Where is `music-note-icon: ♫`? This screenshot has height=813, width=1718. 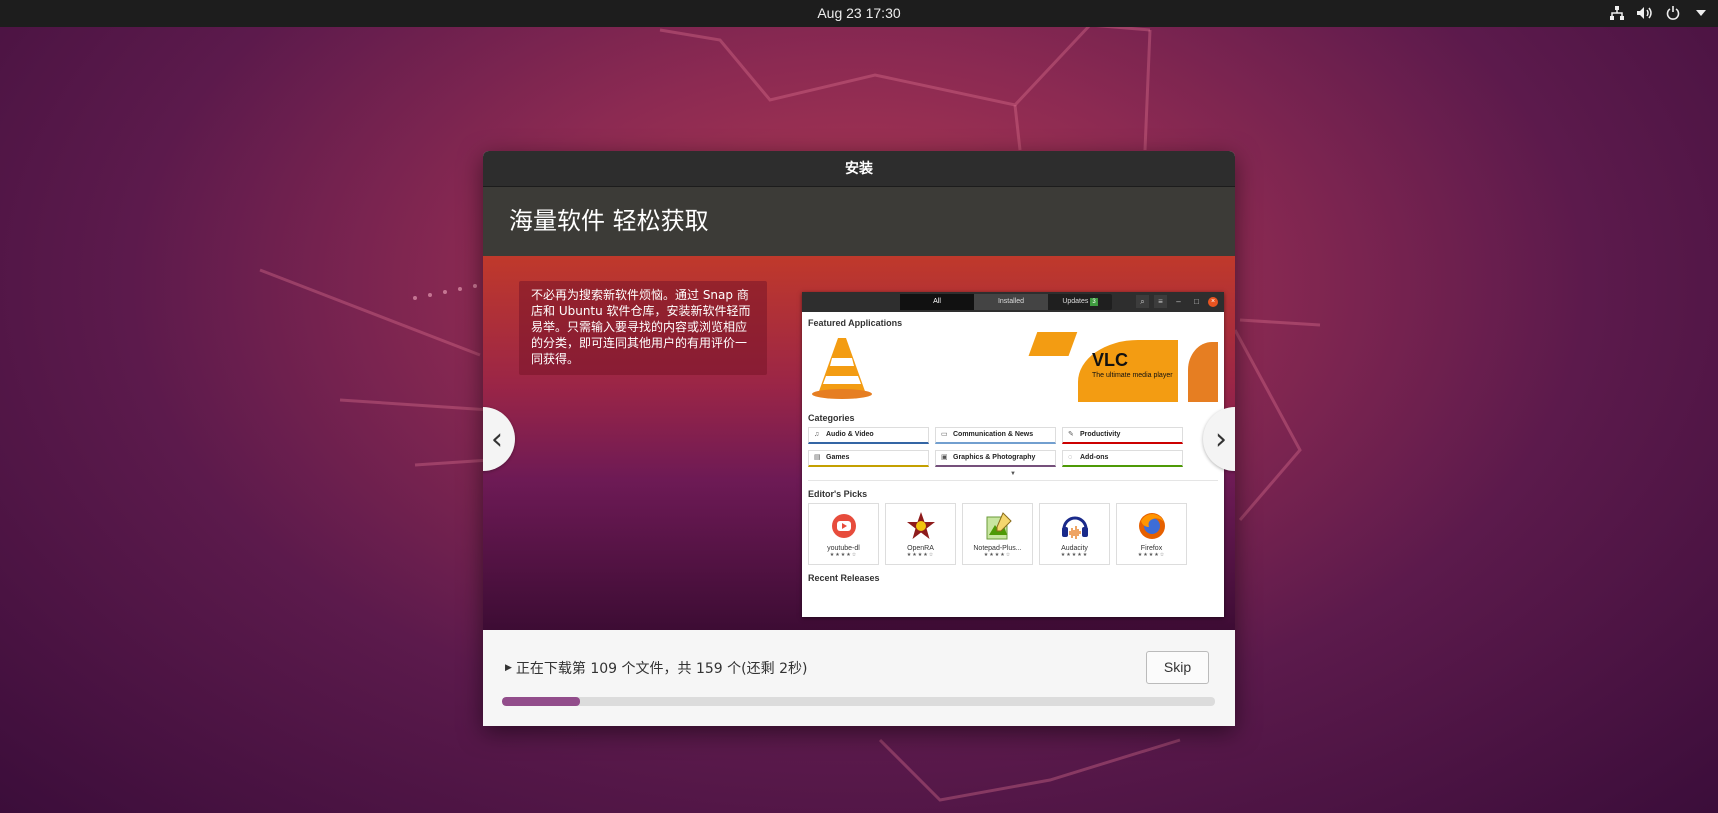 music-note-icon: ♫ is located at coordinates (817, 434).